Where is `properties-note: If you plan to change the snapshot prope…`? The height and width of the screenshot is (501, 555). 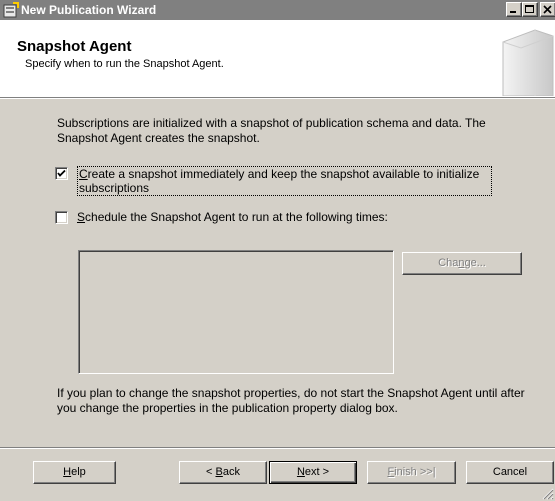
properties-note: If you plan to change the snapshot prope… is located at coordinates (291, 400).